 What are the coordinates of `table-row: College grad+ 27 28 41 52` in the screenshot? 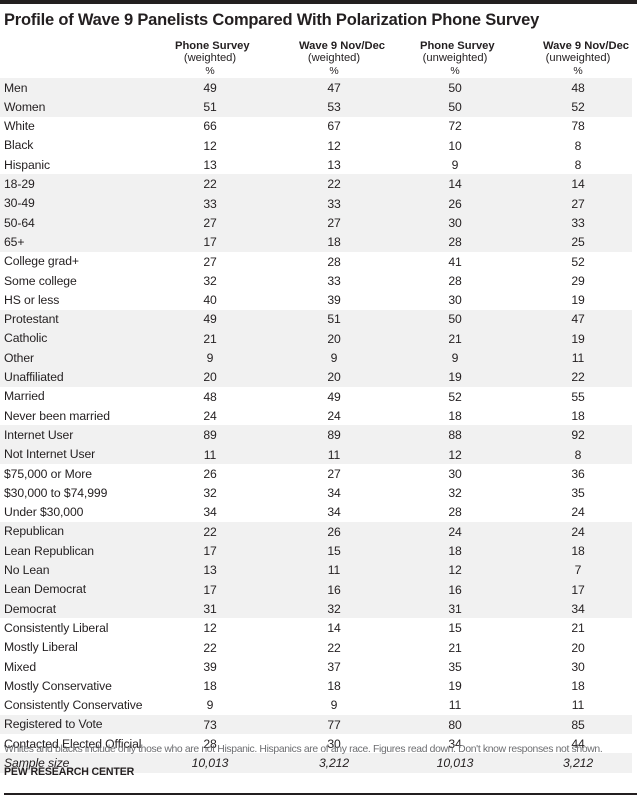 It's located at (316, 261).